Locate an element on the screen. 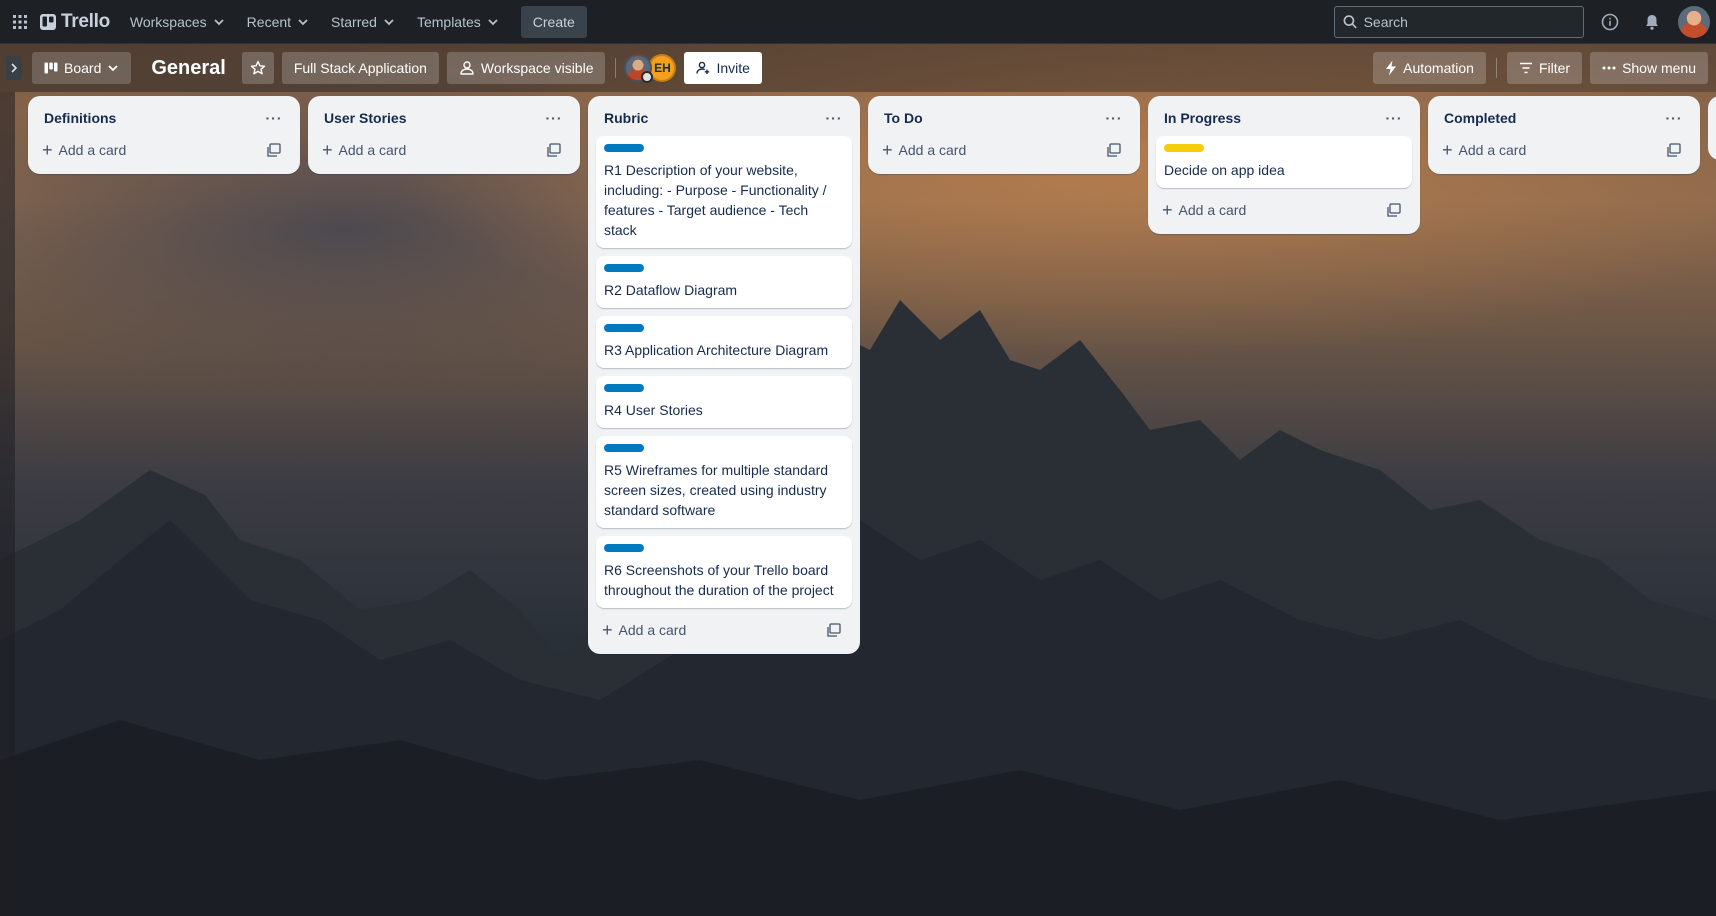 This screenshot has height=916, width=1716. divider is located at coordinates (616, 68).